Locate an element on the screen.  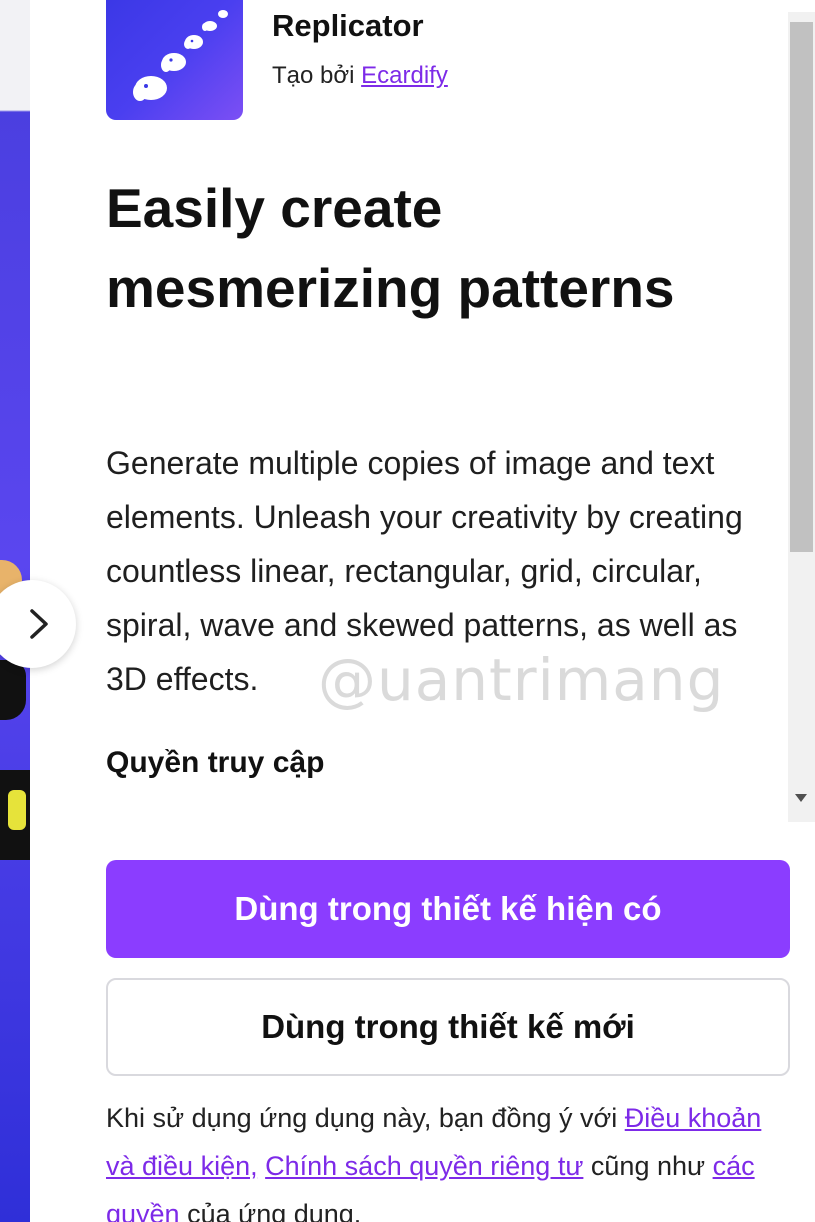
watermark: @uantrimang is located at coordinates (521, 680).